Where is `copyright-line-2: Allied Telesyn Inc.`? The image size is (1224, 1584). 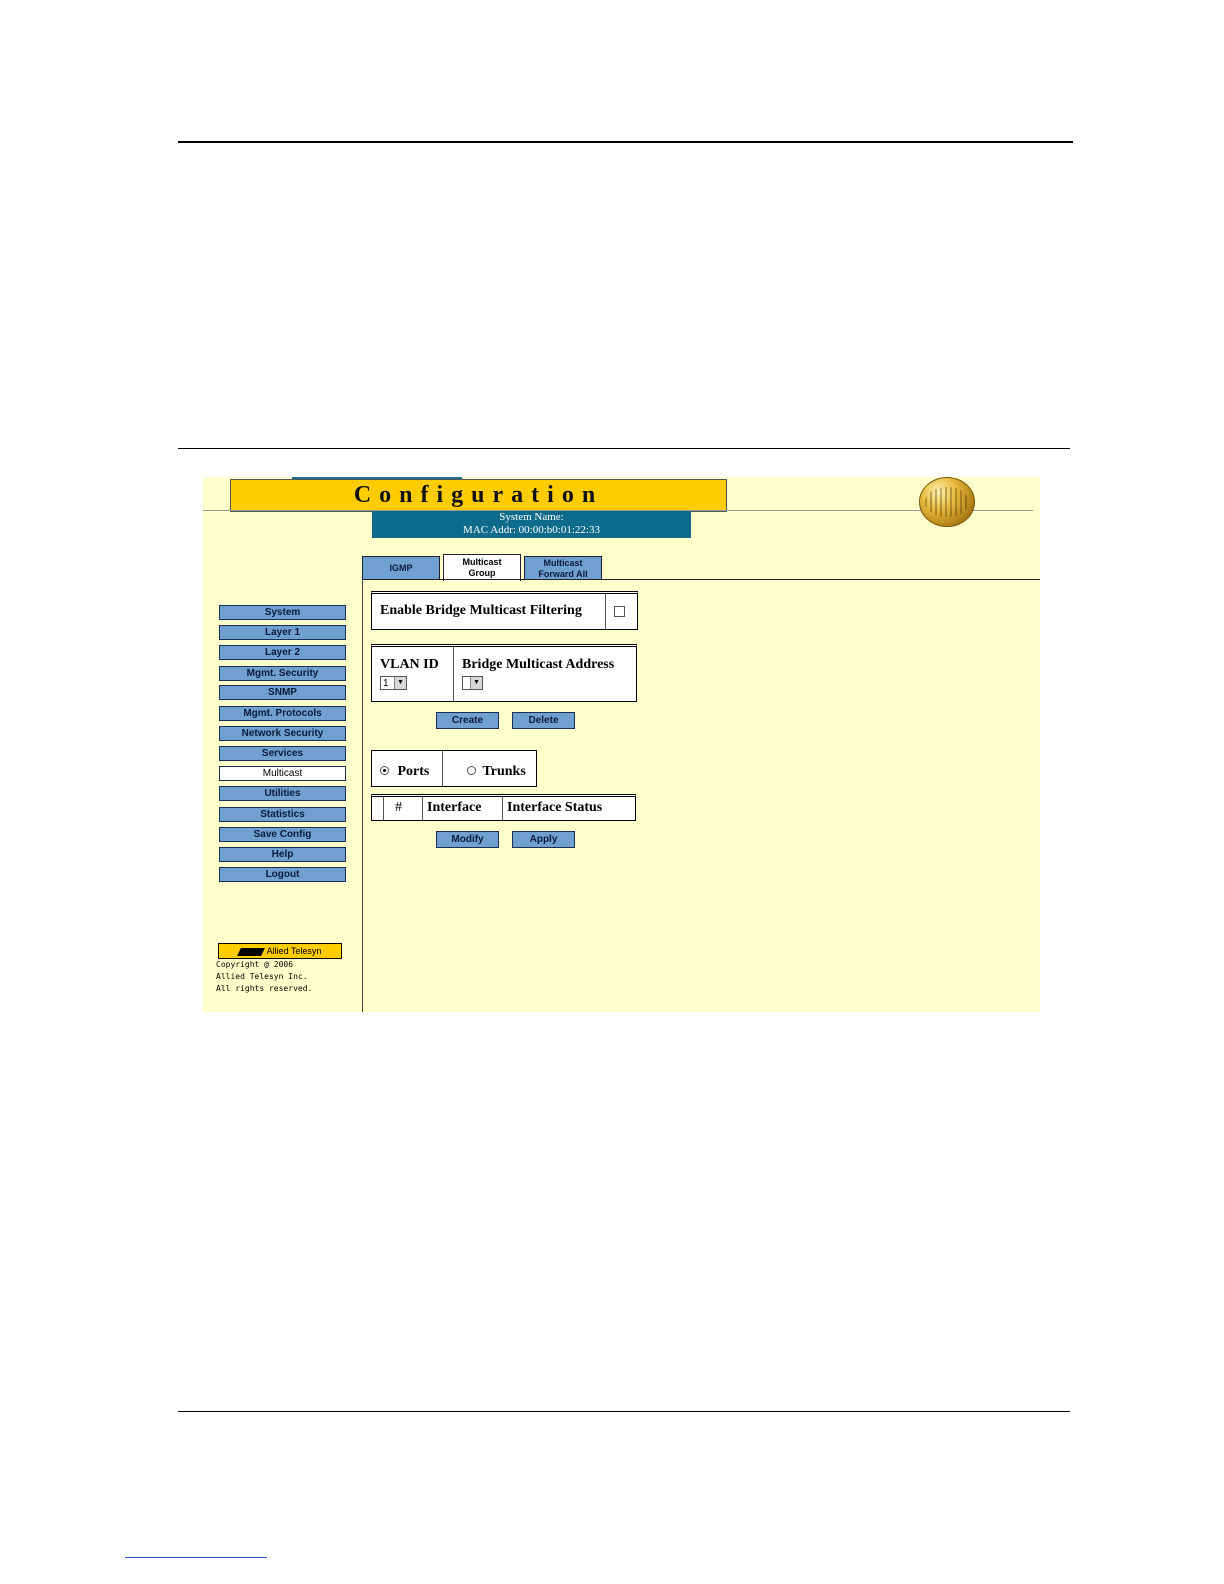
copyright-line-2: Allied Telesyn Inc. is located at coordinates (262, 976).